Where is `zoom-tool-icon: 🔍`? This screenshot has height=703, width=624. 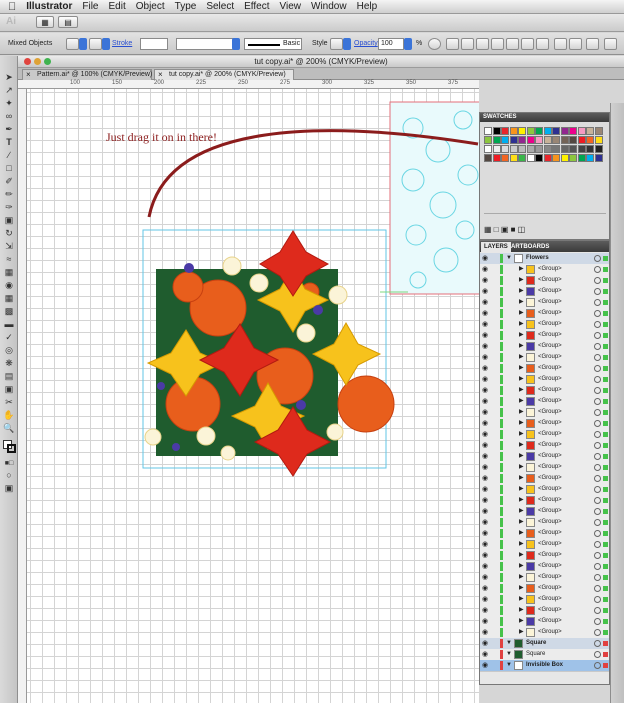 zoom-tool-icon: 🔍 is located at coordinates (9, 428).